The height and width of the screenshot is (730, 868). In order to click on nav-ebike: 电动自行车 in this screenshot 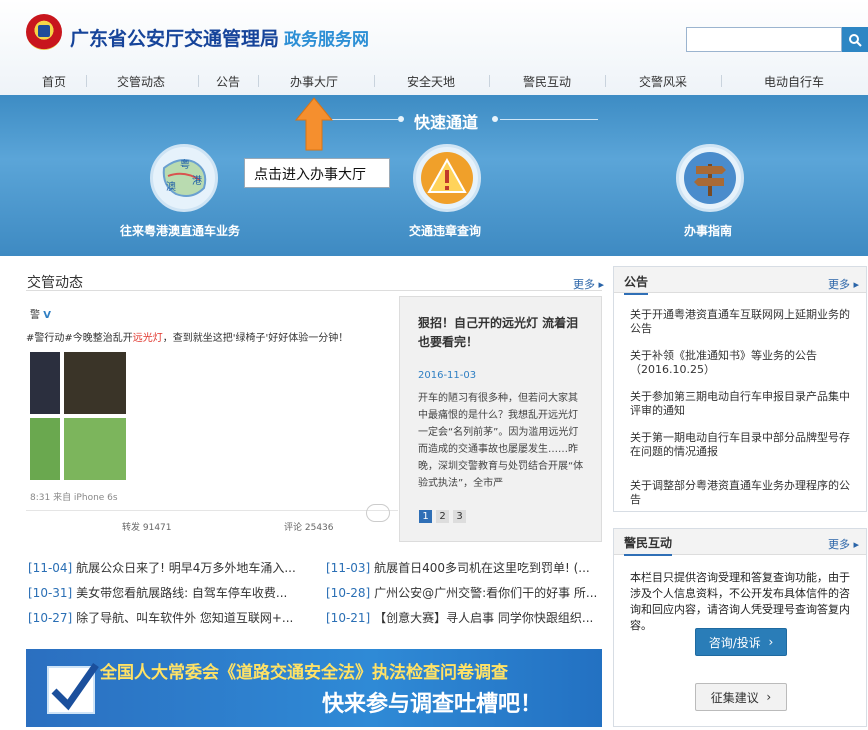, I will do `click(794, 81)`.